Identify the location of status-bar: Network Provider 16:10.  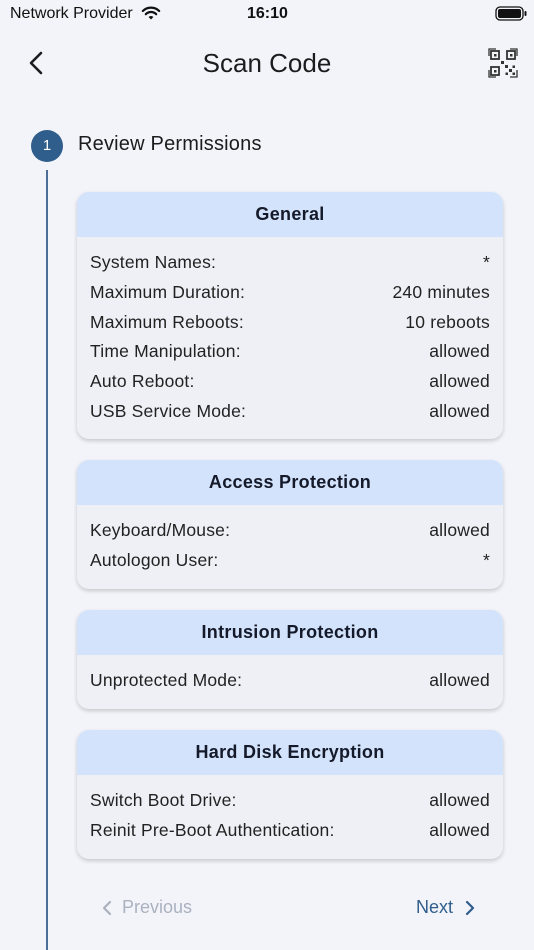
(267, 14).